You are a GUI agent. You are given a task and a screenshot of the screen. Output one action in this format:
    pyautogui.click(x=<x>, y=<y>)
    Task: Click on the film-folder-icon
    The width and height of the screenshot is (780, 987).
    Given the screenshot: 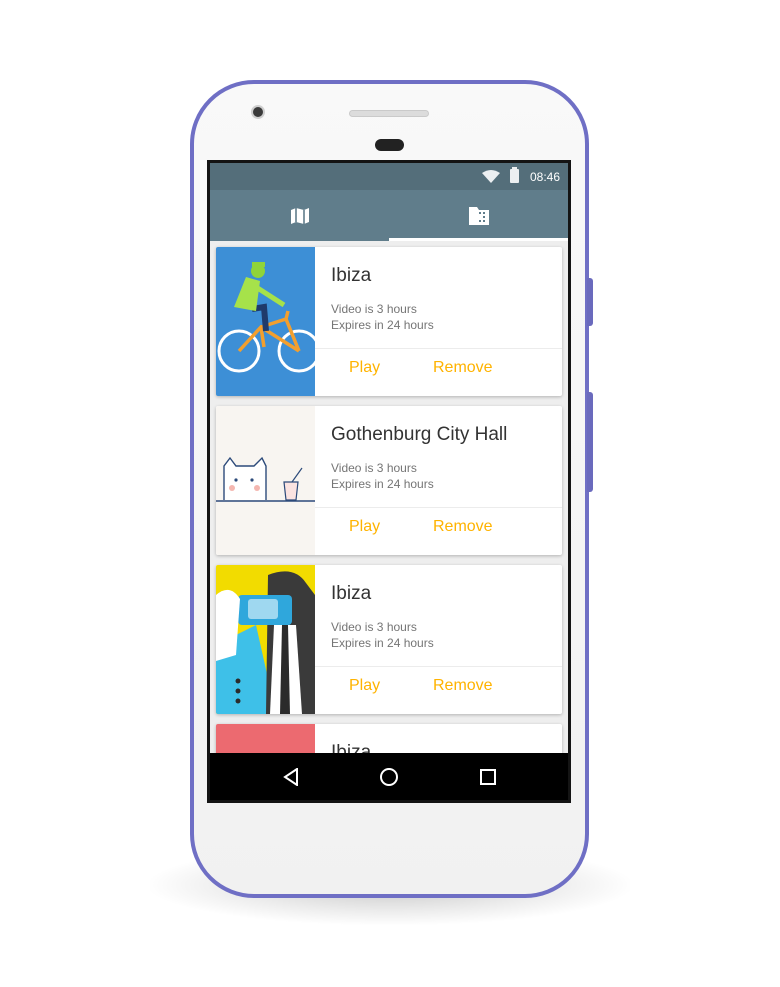 What is the action you would take?
    pyautogui.click(x=478, y=215)
    